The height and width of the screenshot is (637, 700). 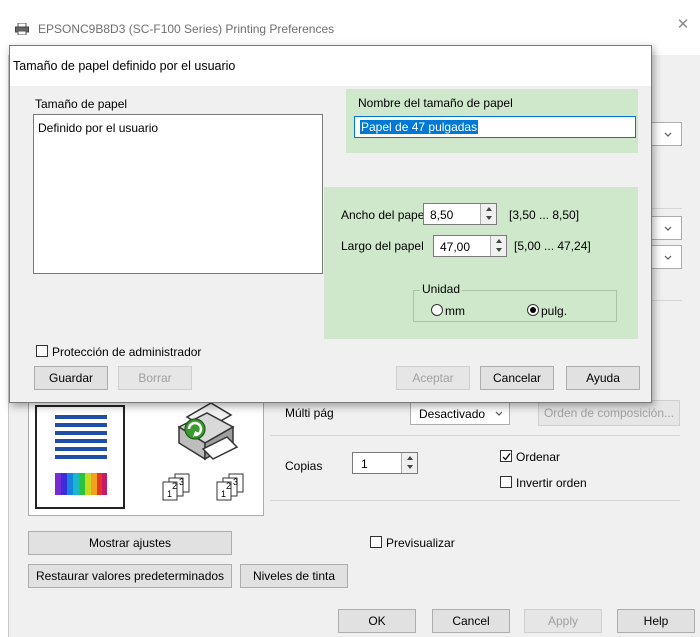 I want to click on width-spin-buttons, so click(x=488, y=214).